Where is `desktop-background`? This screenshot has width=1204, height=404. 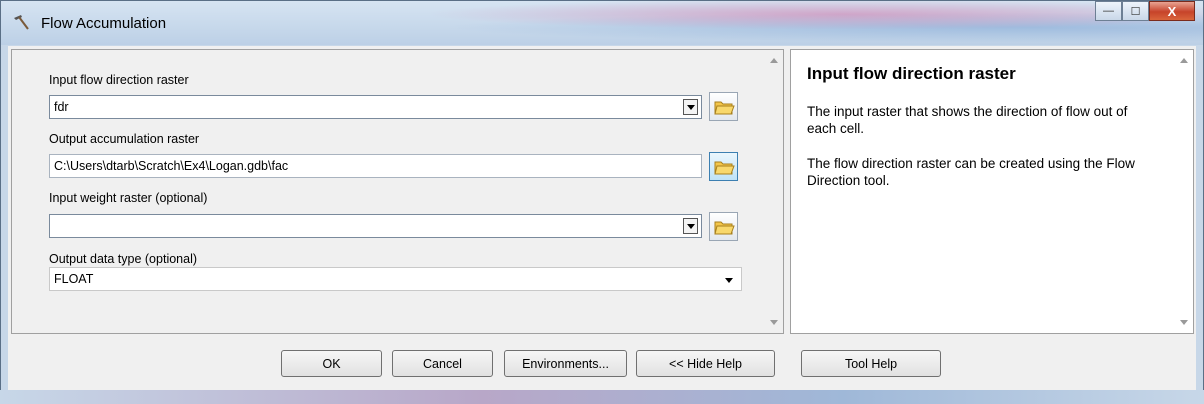
desktop-background is located at coordinates (602, 397).